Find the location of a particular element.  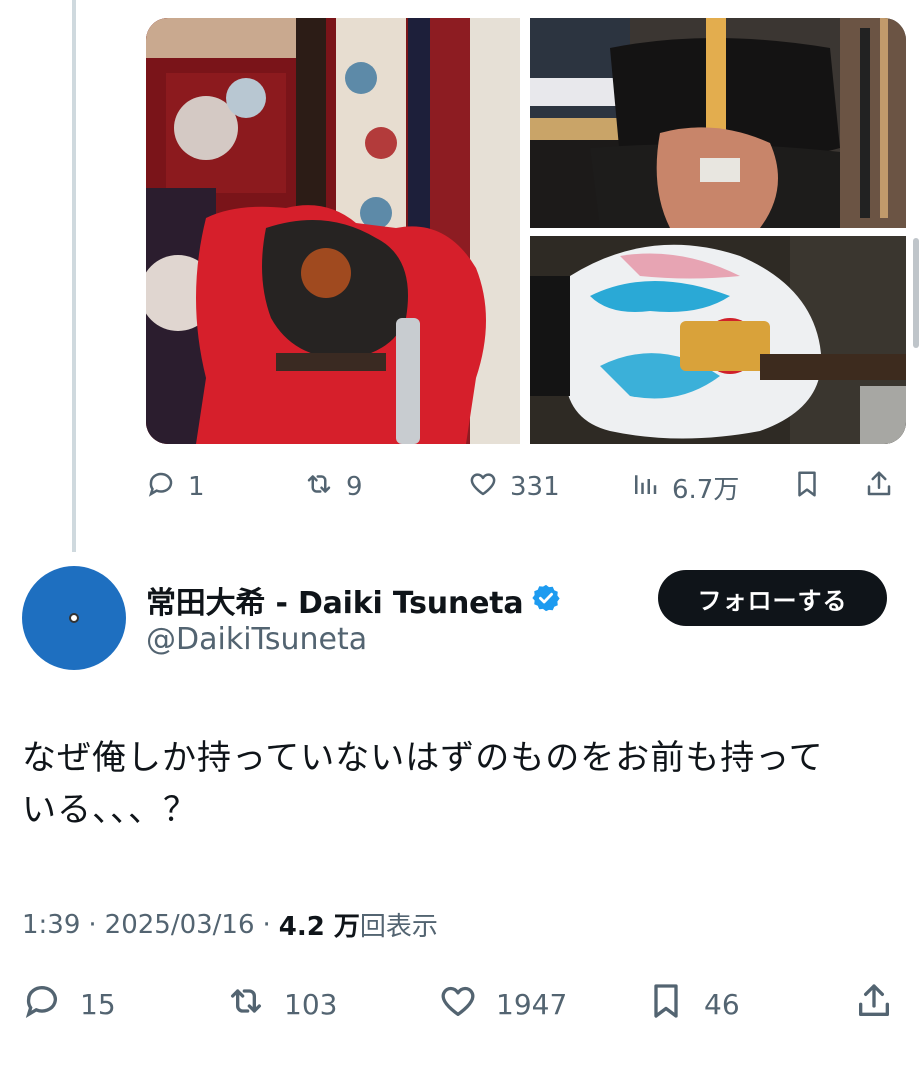

original-post-actions: 1 9 331 6.7万 is located at coordinates (526, 487).